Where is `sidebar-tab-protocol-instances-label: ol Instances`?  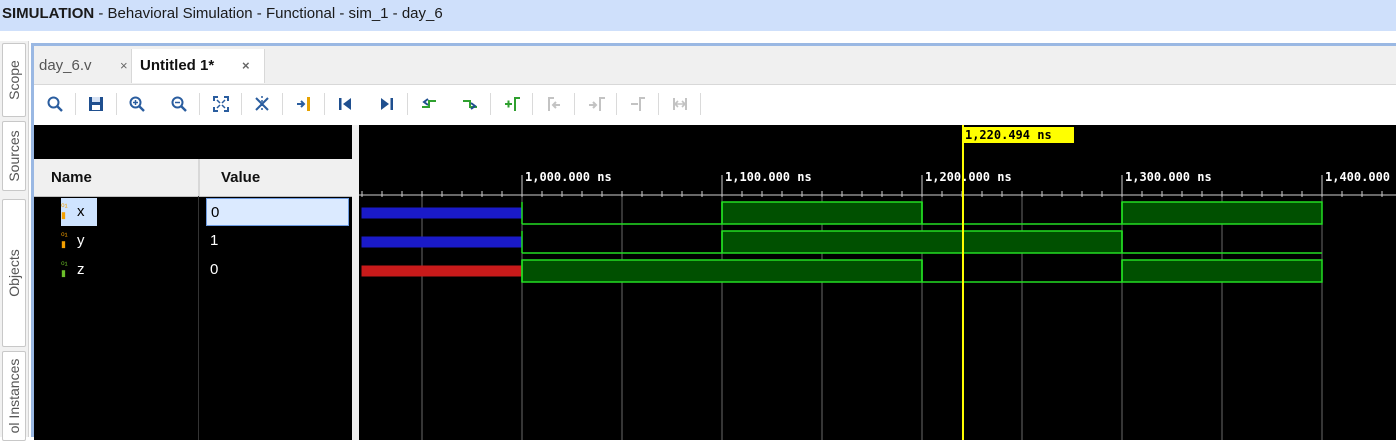 sidebar-tab-protocol-instances-label: ol Instances is located at coordinates (14, 396).